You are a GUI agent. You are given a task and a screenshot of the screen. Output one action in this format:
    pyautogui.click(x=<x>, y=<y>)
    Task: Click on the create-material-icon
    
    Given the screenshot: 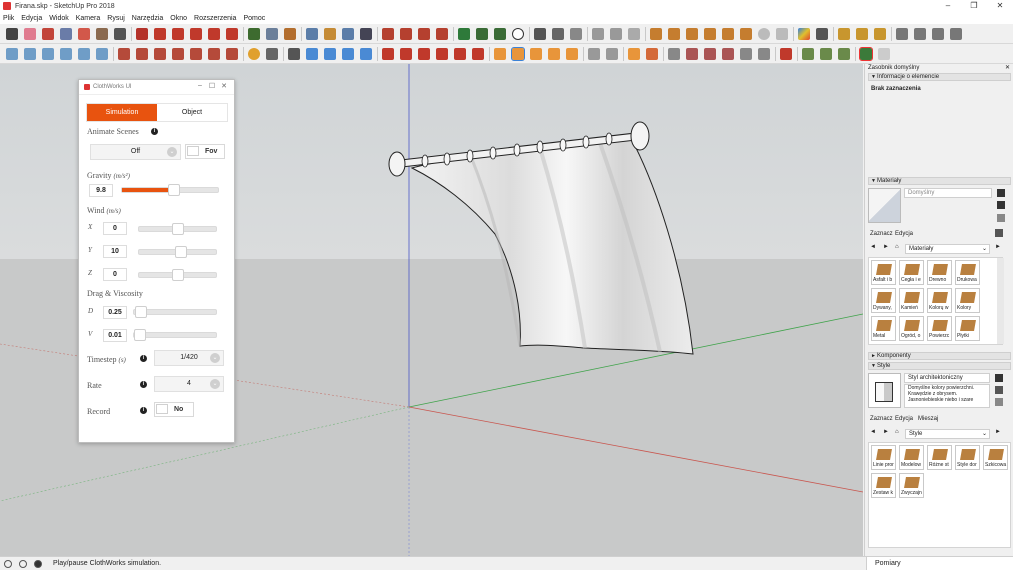 What is the action you would take?
    pyautogui.click(x=1001, y=193)
    